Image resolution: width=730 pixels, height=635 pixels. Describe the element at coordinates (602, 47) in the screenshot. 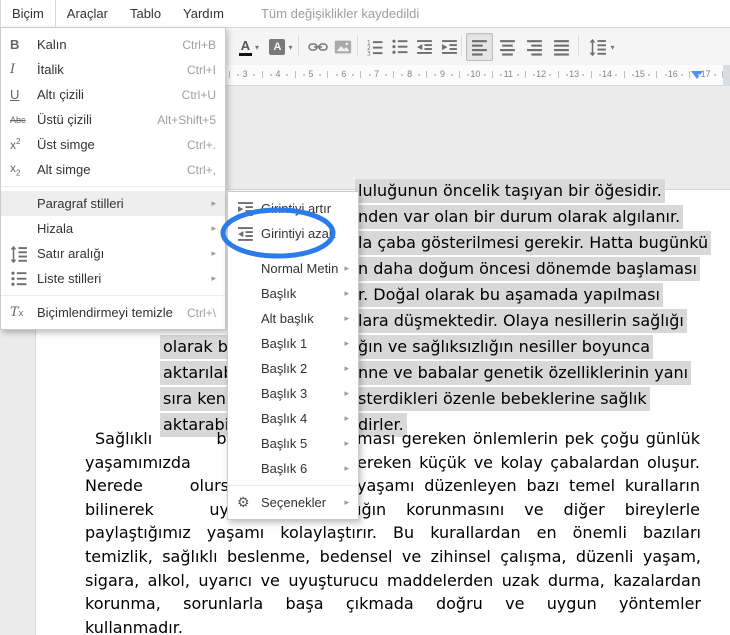

I see `line-spacing-button: ▾` at that location.